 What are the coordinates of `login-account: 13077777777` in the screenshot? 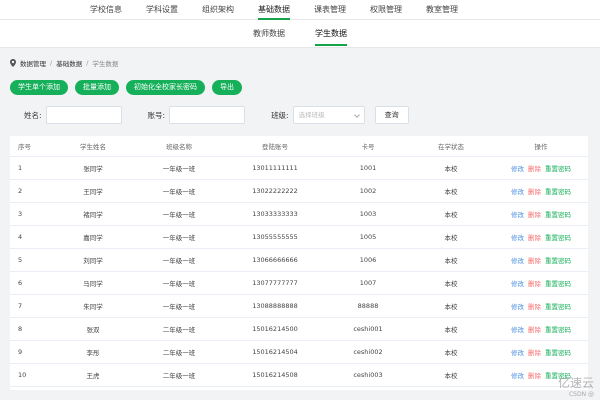 It's located at (275, 283).